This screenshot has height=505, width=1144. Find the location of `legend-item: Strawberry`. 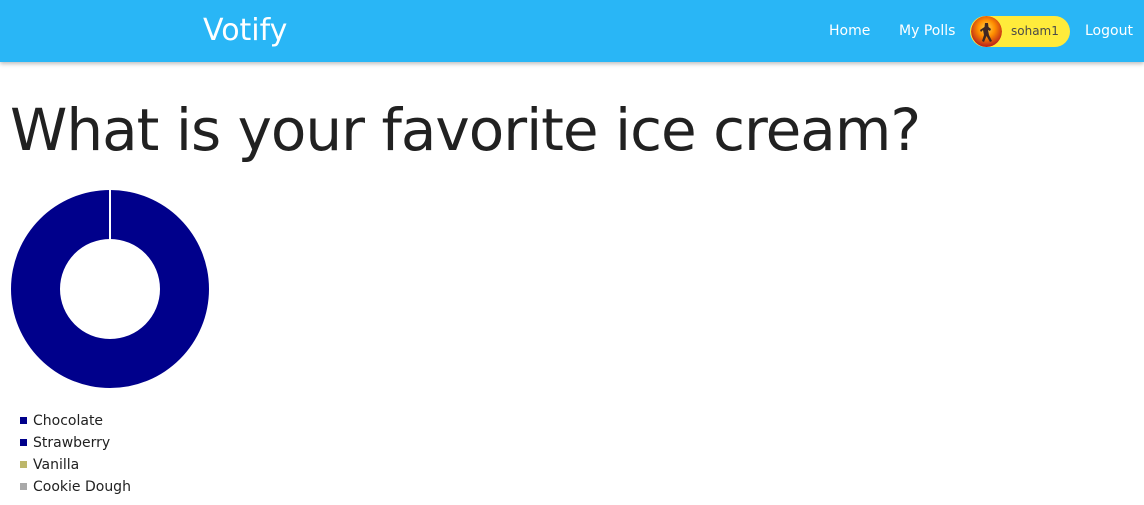

legend-item: Strawberry is located at coordinates (75, 443).